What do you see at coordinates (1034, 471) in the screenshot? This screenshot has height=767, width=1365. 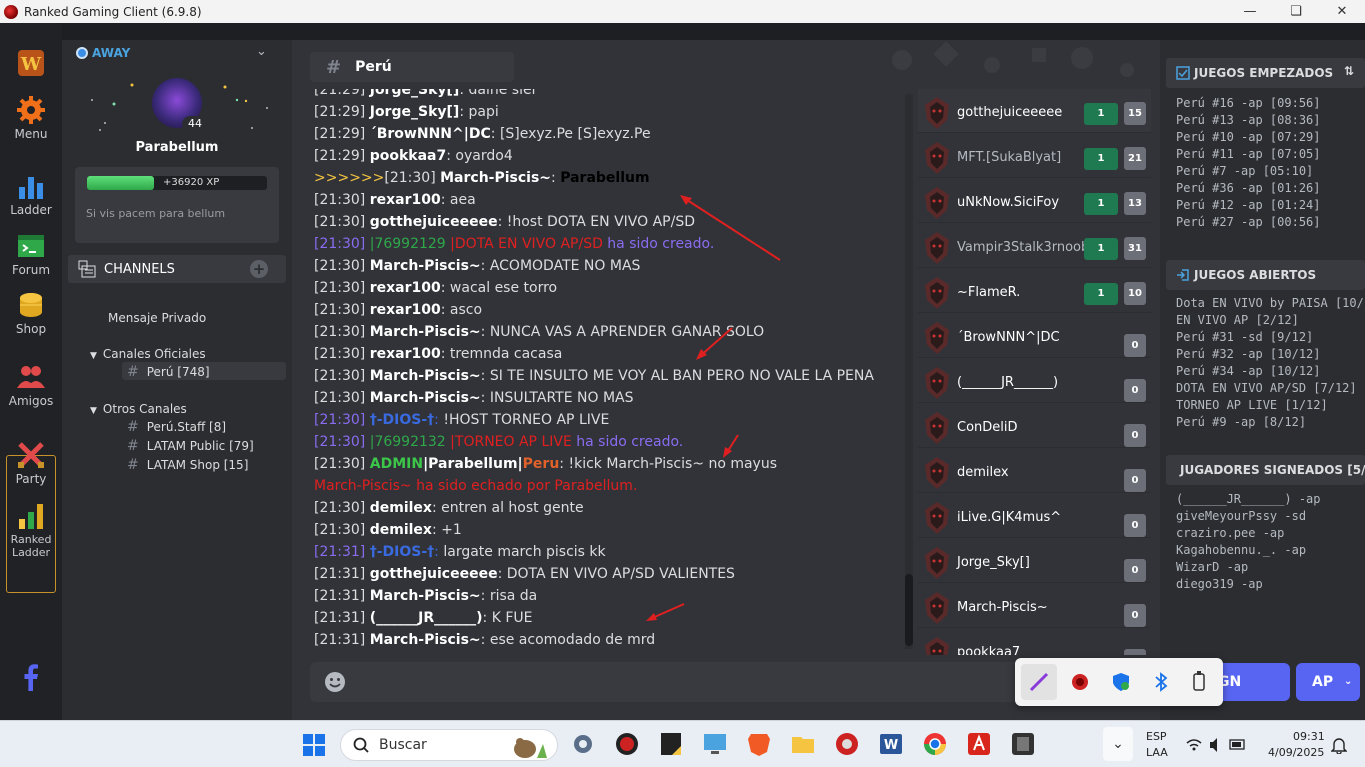 I see `user-row: demilex 0` at bounding box center [1034, 471].